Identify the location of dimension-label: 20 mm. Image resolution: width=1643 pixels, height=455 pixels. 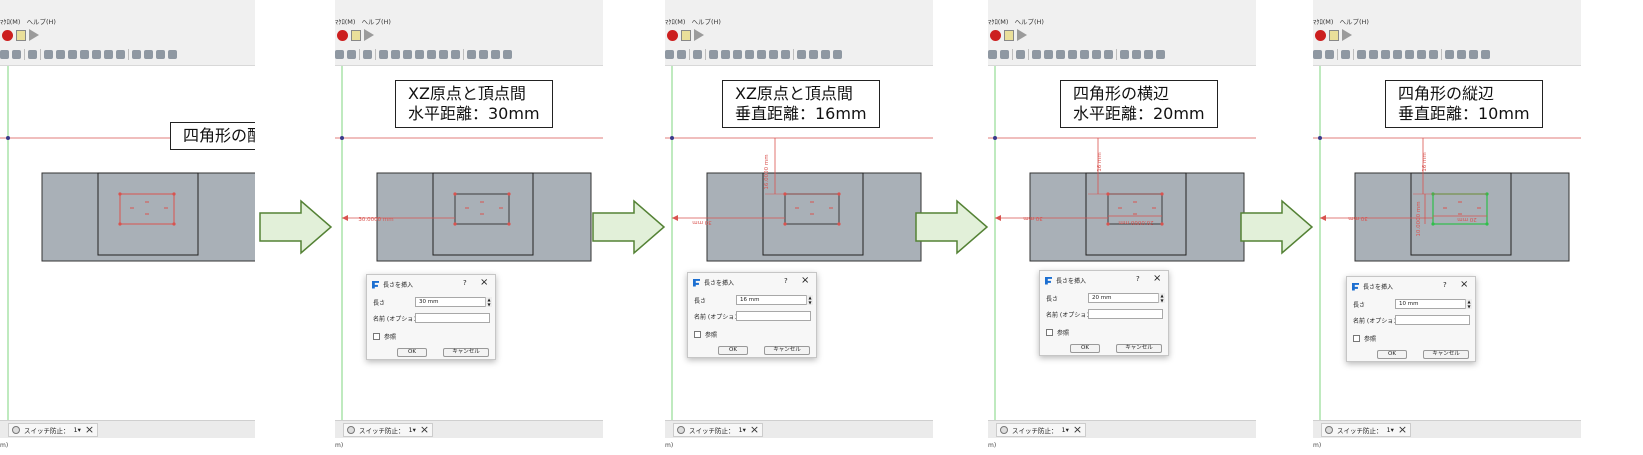
(1466, 219).